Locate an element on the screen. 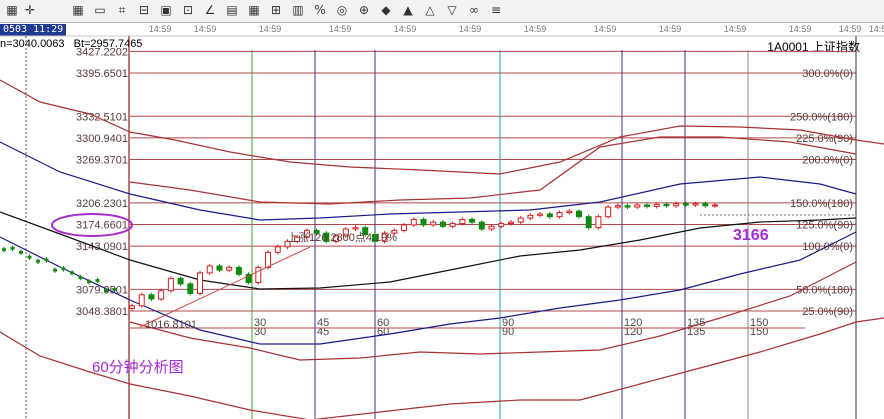 The height and width of the screenshot is (419, 884). toolbar-icon-13: ◎ is located at coordinates (342, 10).